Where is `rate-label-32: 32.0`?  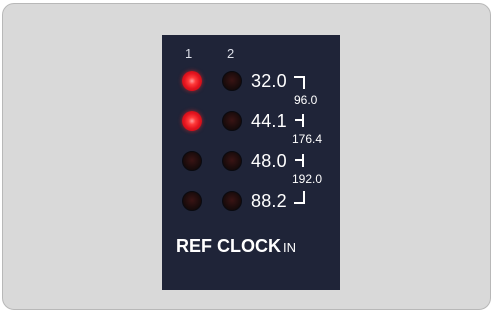
rate-label-32: 32.0 is located at coordinates (269, 81).